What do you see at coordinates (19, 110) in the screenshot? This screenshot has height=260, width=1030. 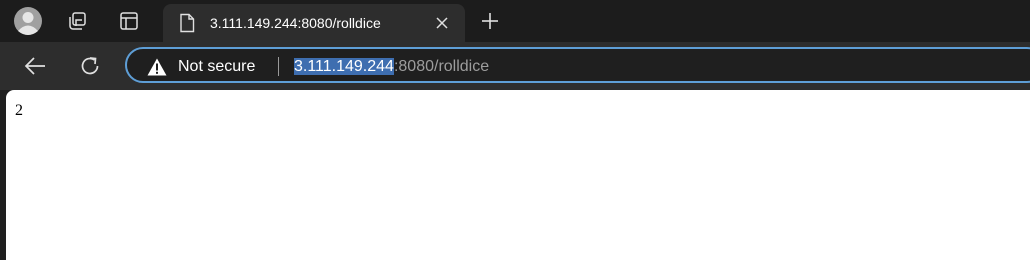 I see `dice-result-text: 2` at bounding box center [19, 110].